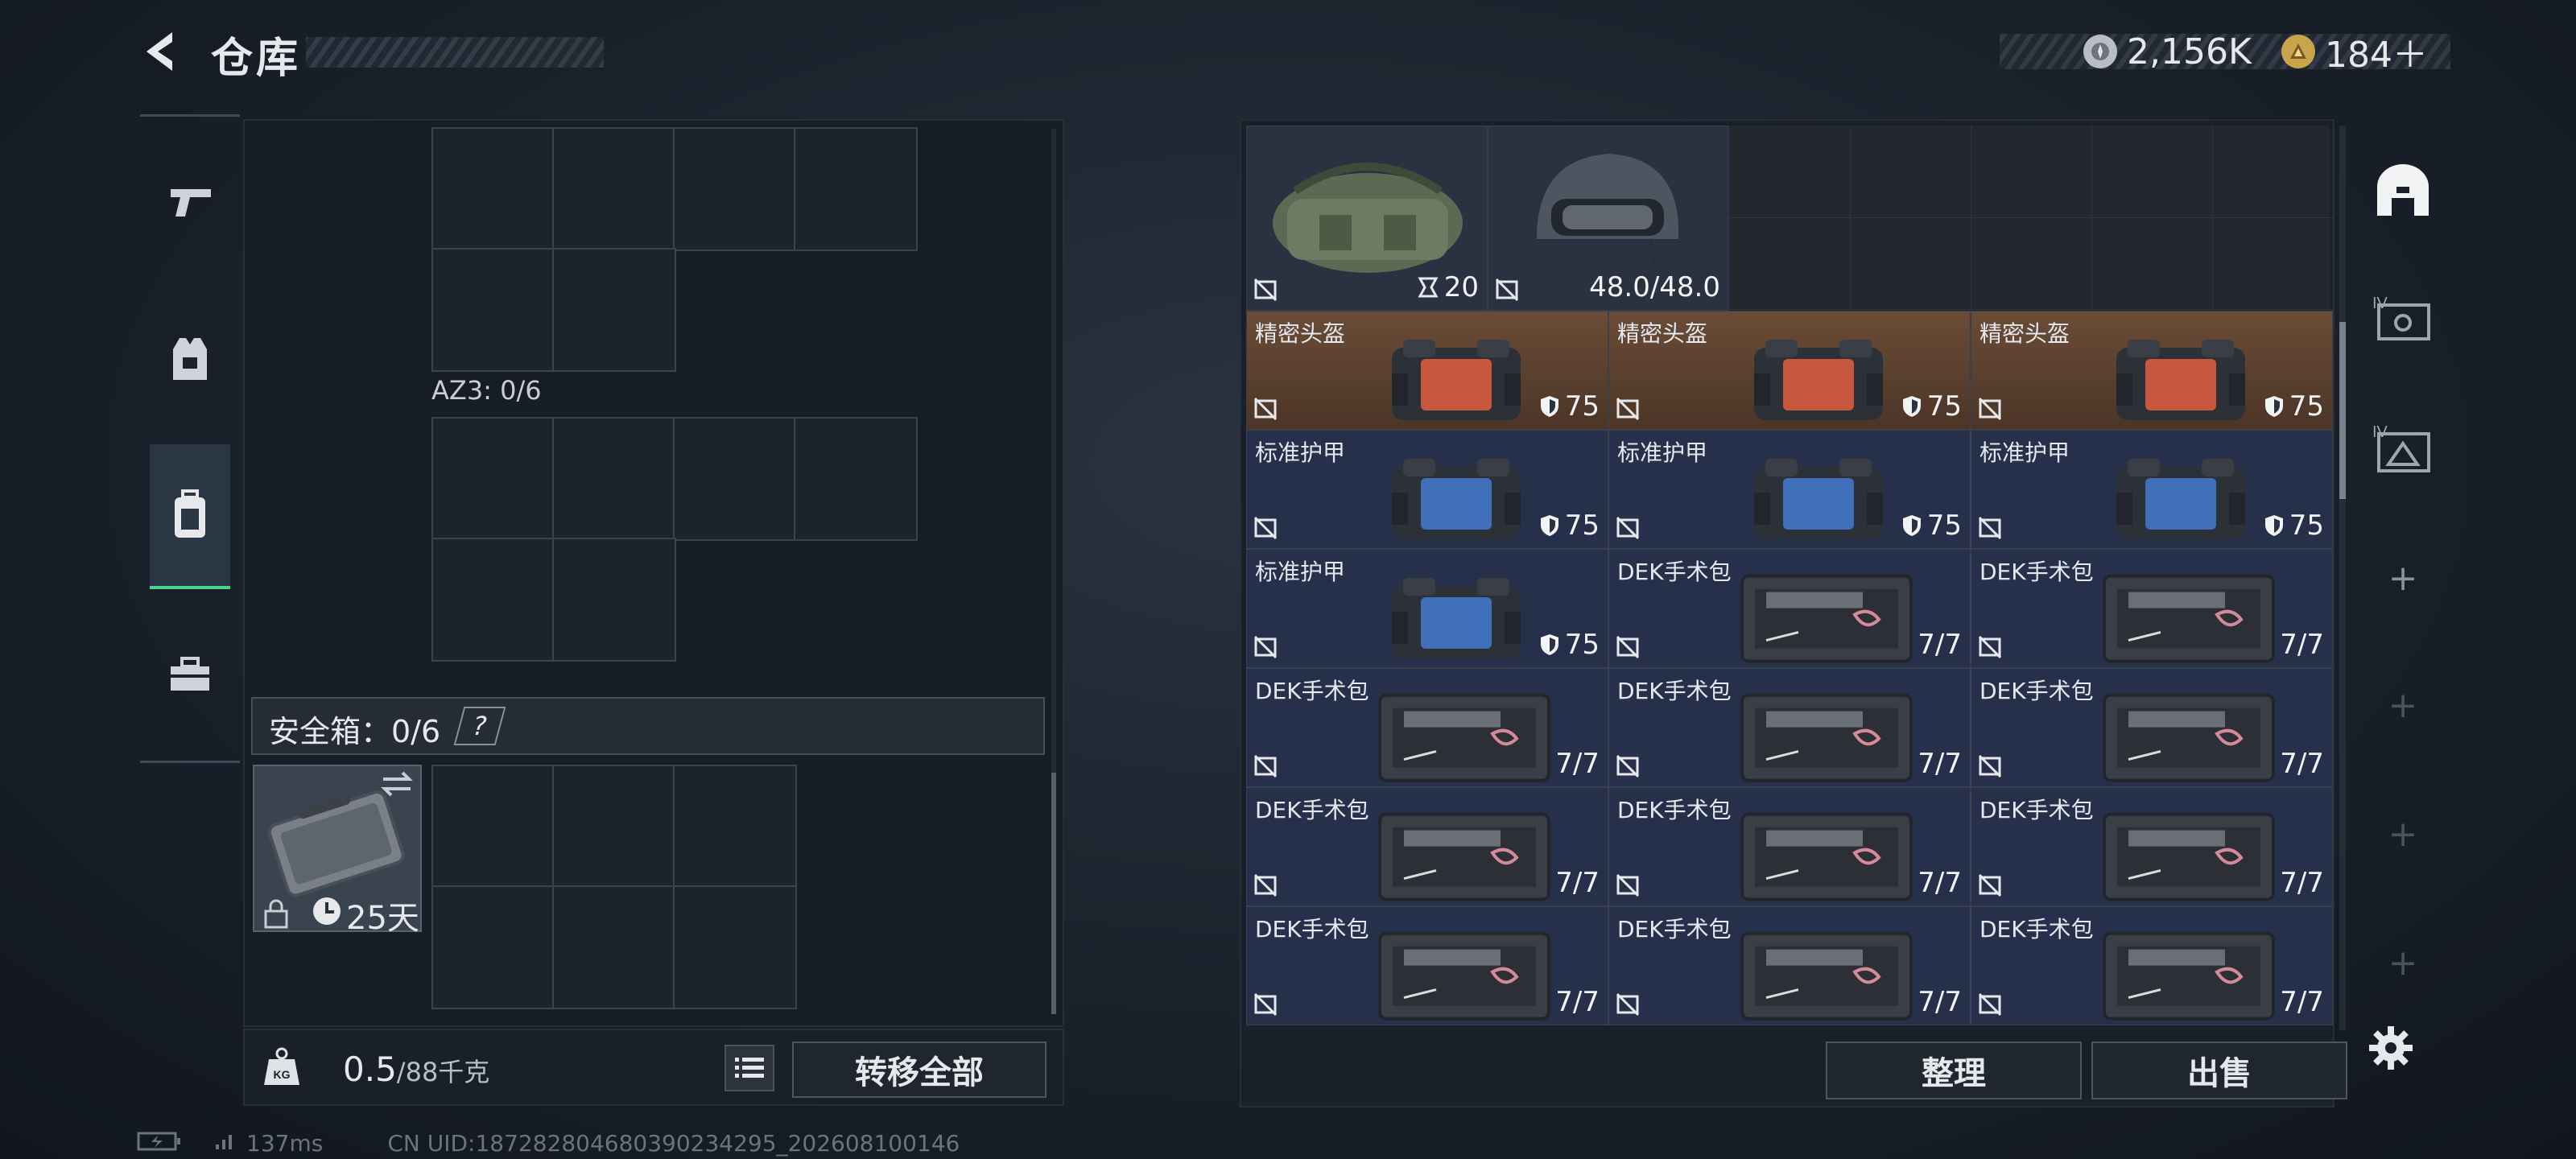 This screenshot has height=1159, width=2576. What do you see at coordinates (161, 51) in the screenshot?
I see `back-arrow-icon` at bounding box center [161, 51].